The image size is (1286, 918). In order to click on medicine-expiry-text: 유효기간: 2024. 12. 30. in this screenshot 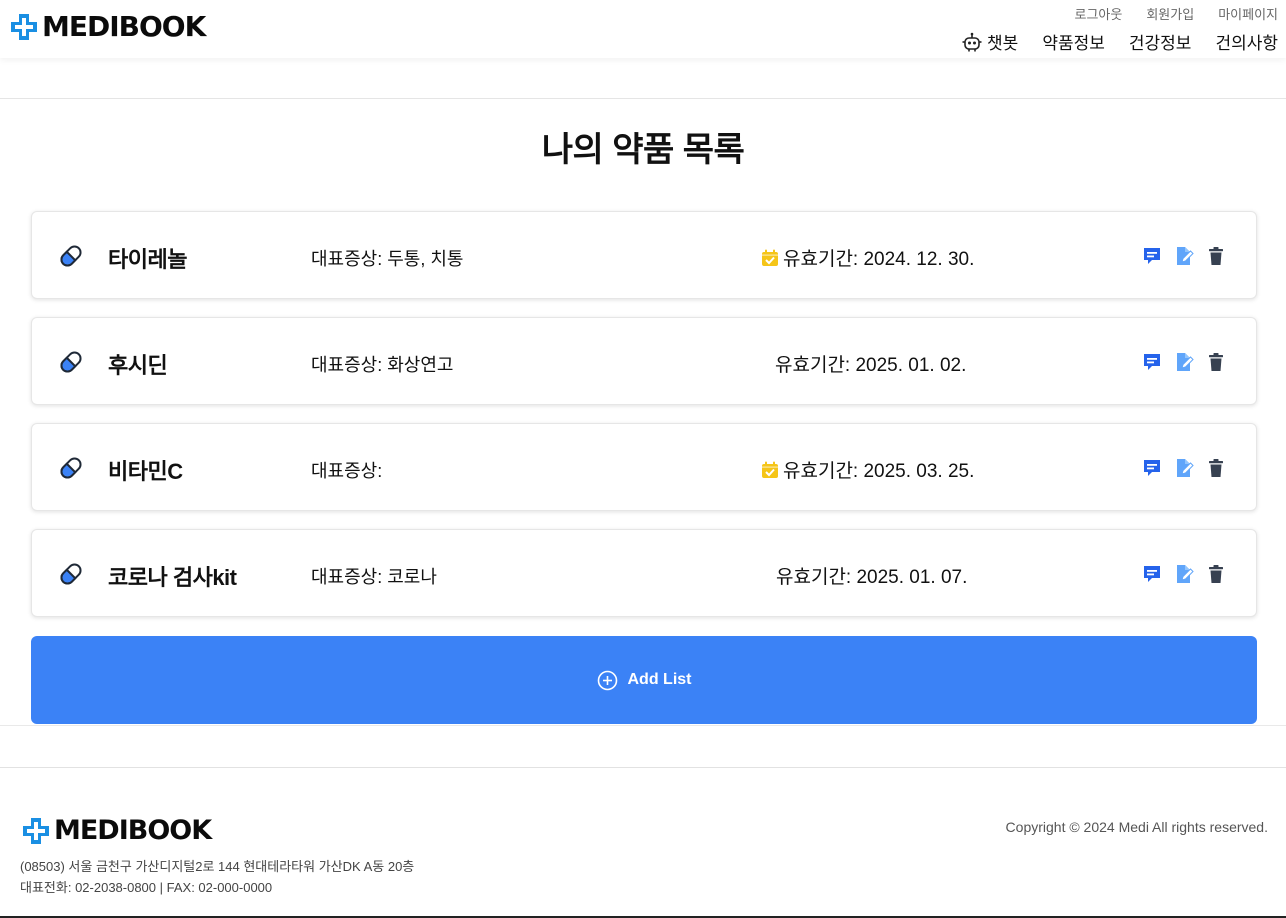, I will do `click(879, 259)`.